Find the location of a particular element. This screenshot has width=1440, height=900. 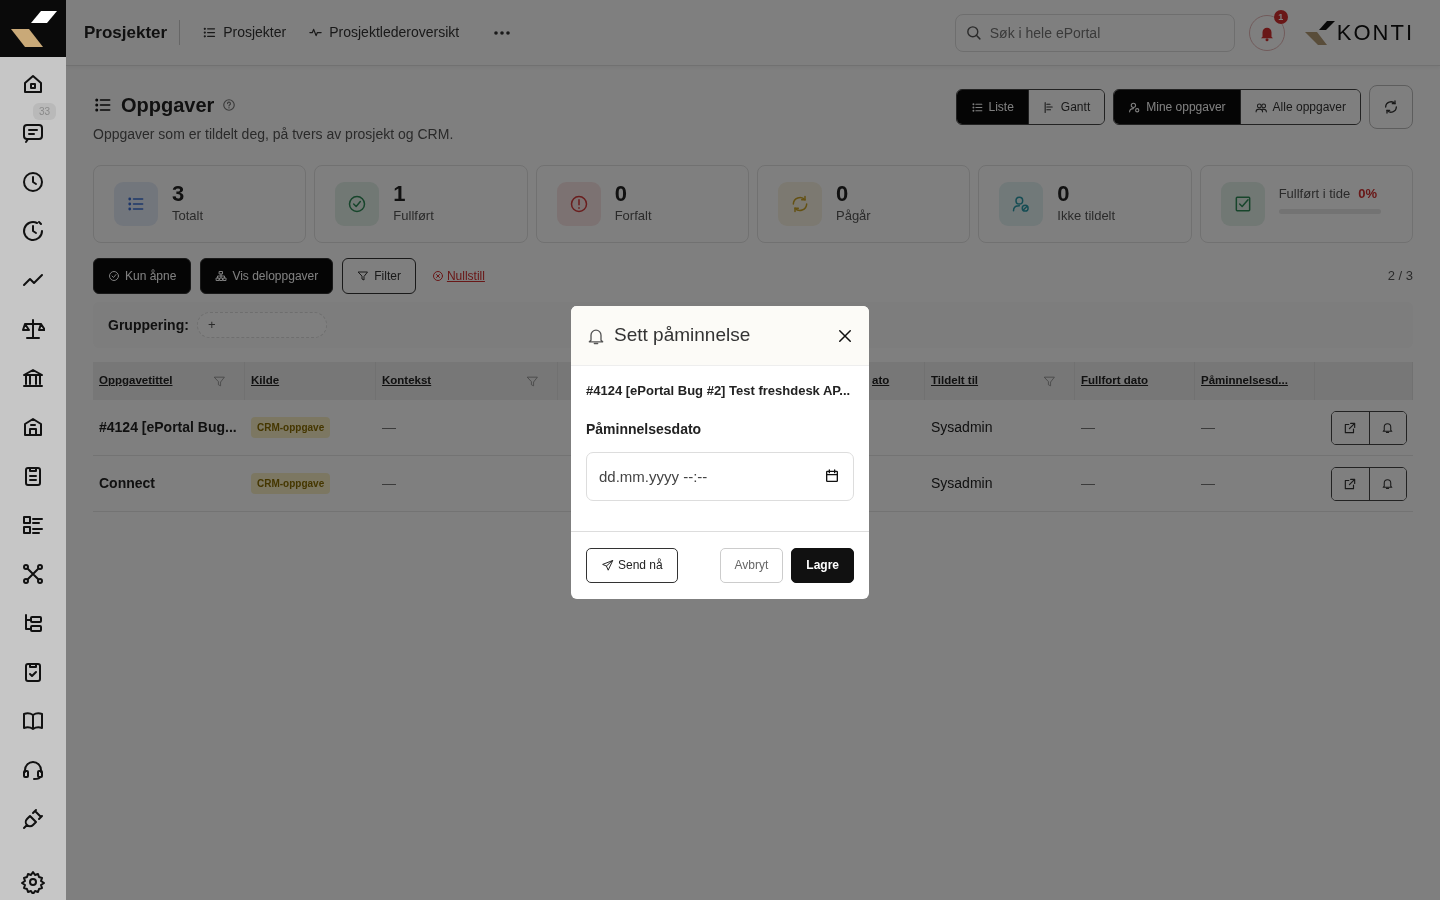

user-blocked-icon is located at coordinates (1021, 204).